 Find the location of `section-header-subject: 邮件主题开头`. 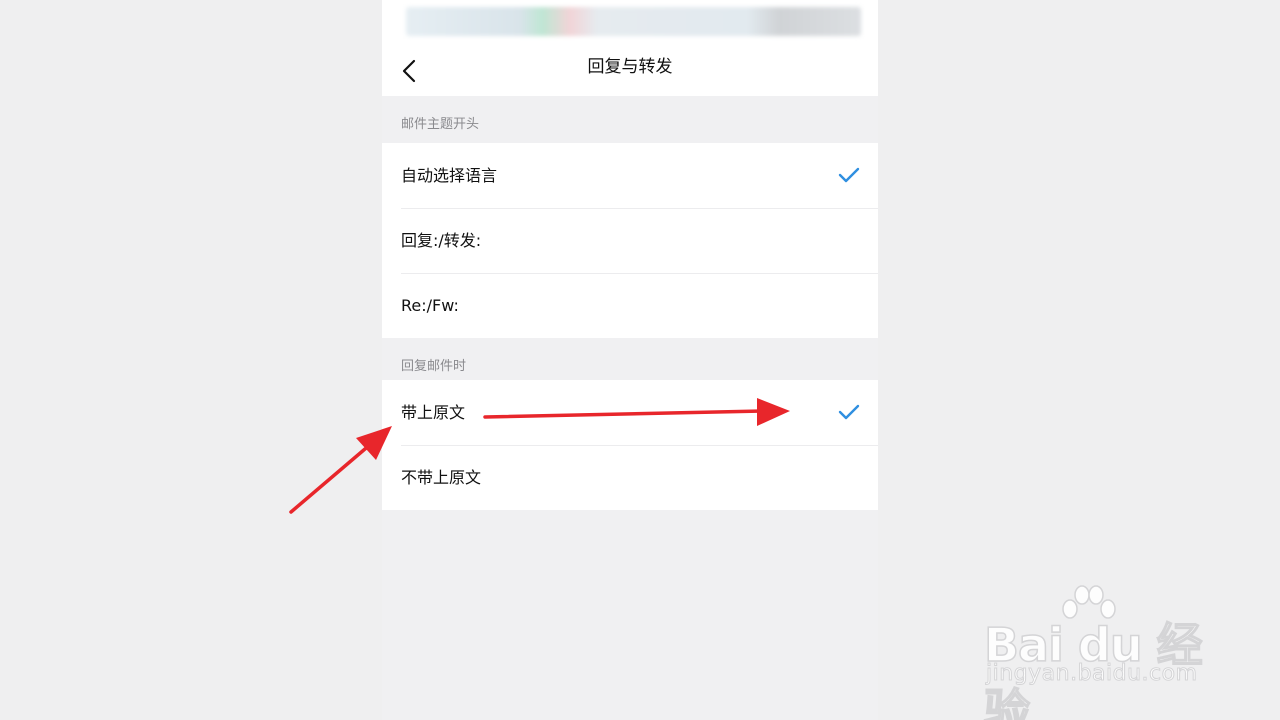

section-header-subject: 邮件主题开头 is located at coordinates (630, 119).